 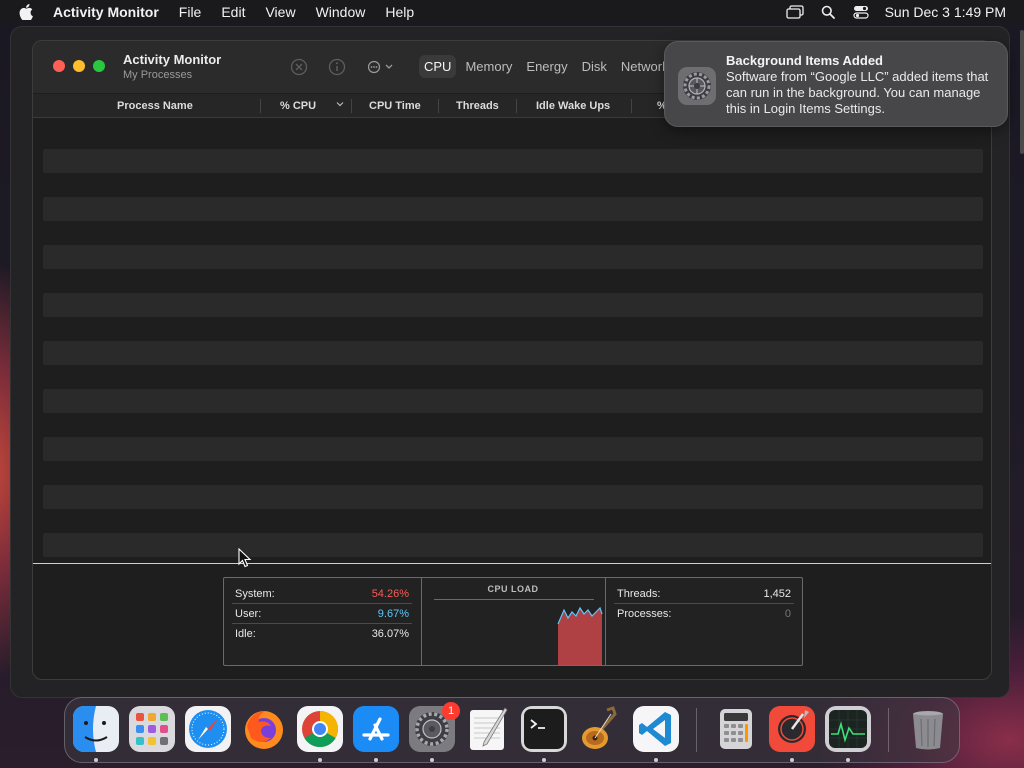 What do you see at coordinates (605, 621) in the screenshot?
I see `panel-separator` at bounding box center [605, 621].